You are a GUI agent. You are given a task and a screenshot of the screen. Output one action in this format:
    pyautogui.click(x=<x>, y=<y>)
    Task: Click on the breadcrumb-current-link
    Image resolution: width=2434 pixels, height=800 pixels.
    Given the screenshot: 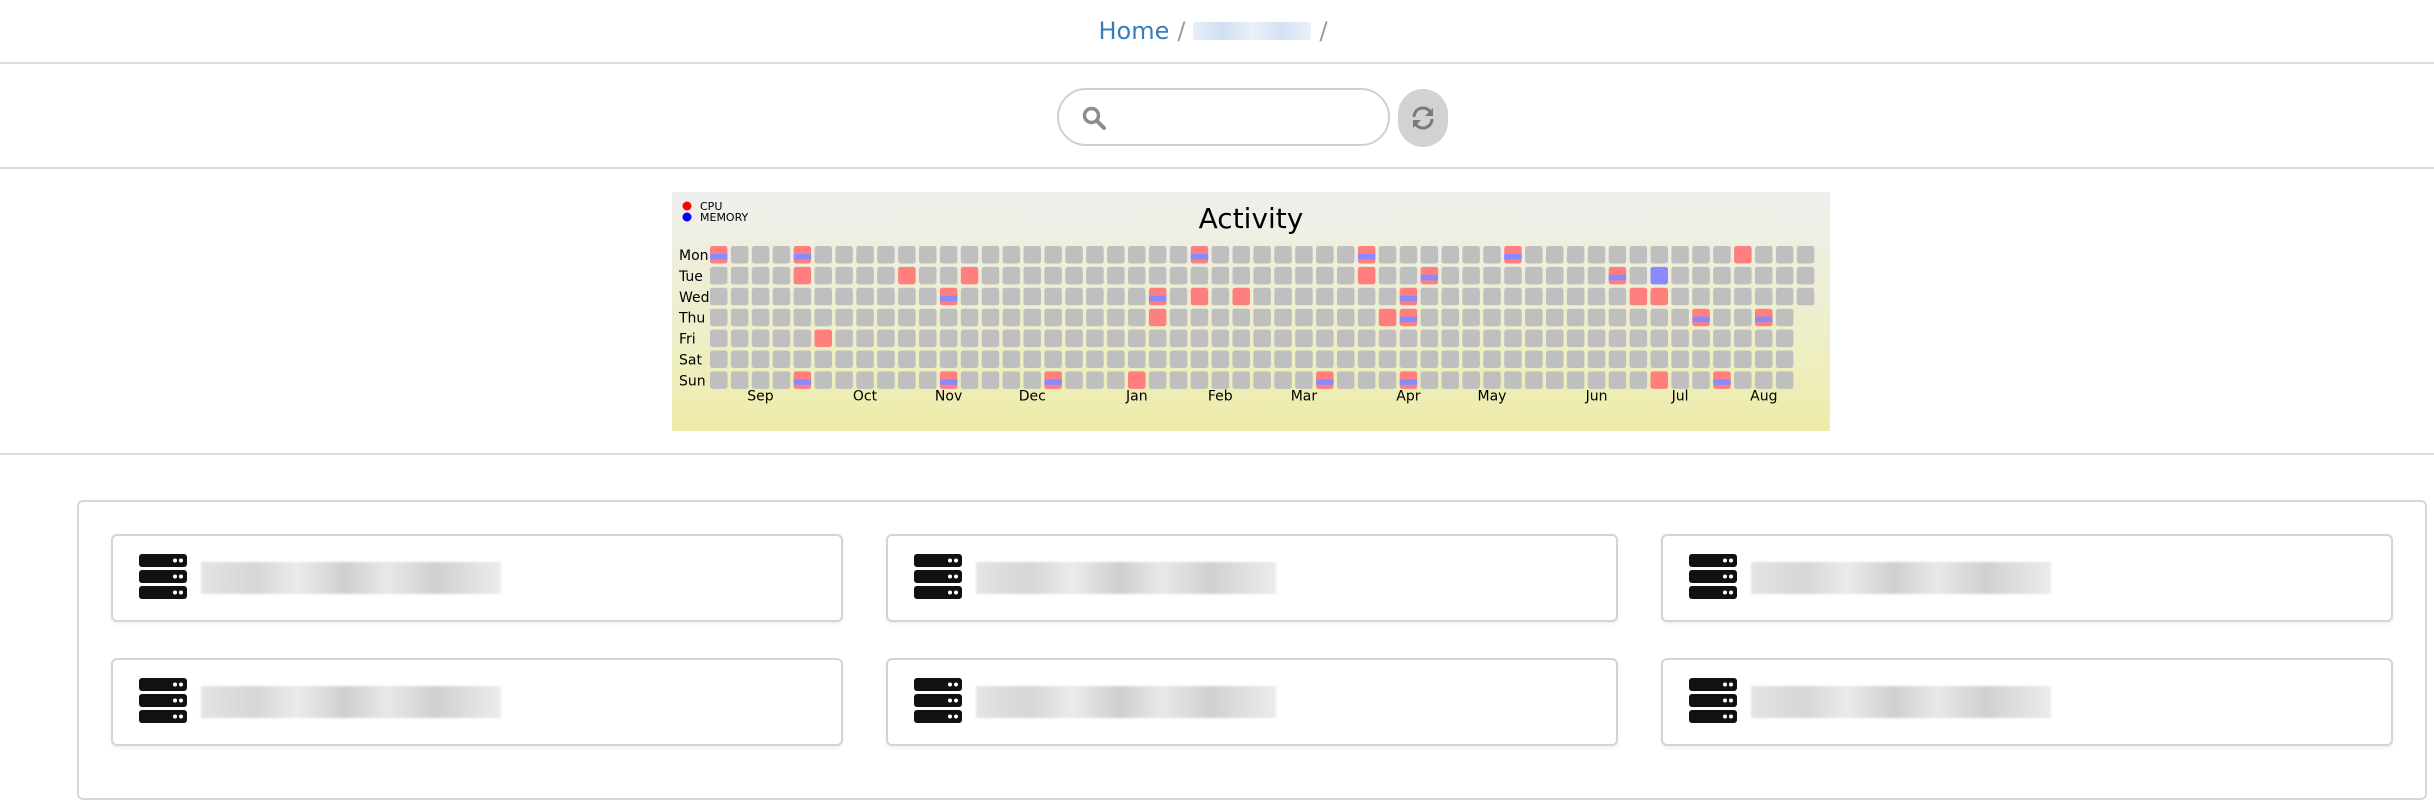 What is the action you would take?
    pyautogui.click(x=1252, y=31)
    